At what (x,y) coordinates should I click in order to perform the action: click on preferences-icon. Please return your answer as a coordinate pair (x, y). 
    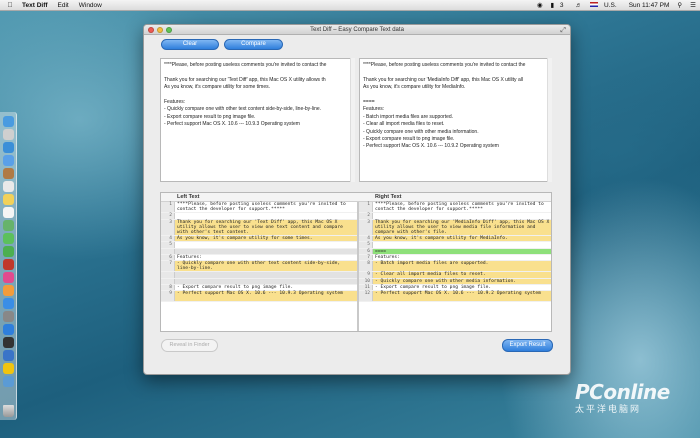
    Looking at the image, I should click on (8, 316).